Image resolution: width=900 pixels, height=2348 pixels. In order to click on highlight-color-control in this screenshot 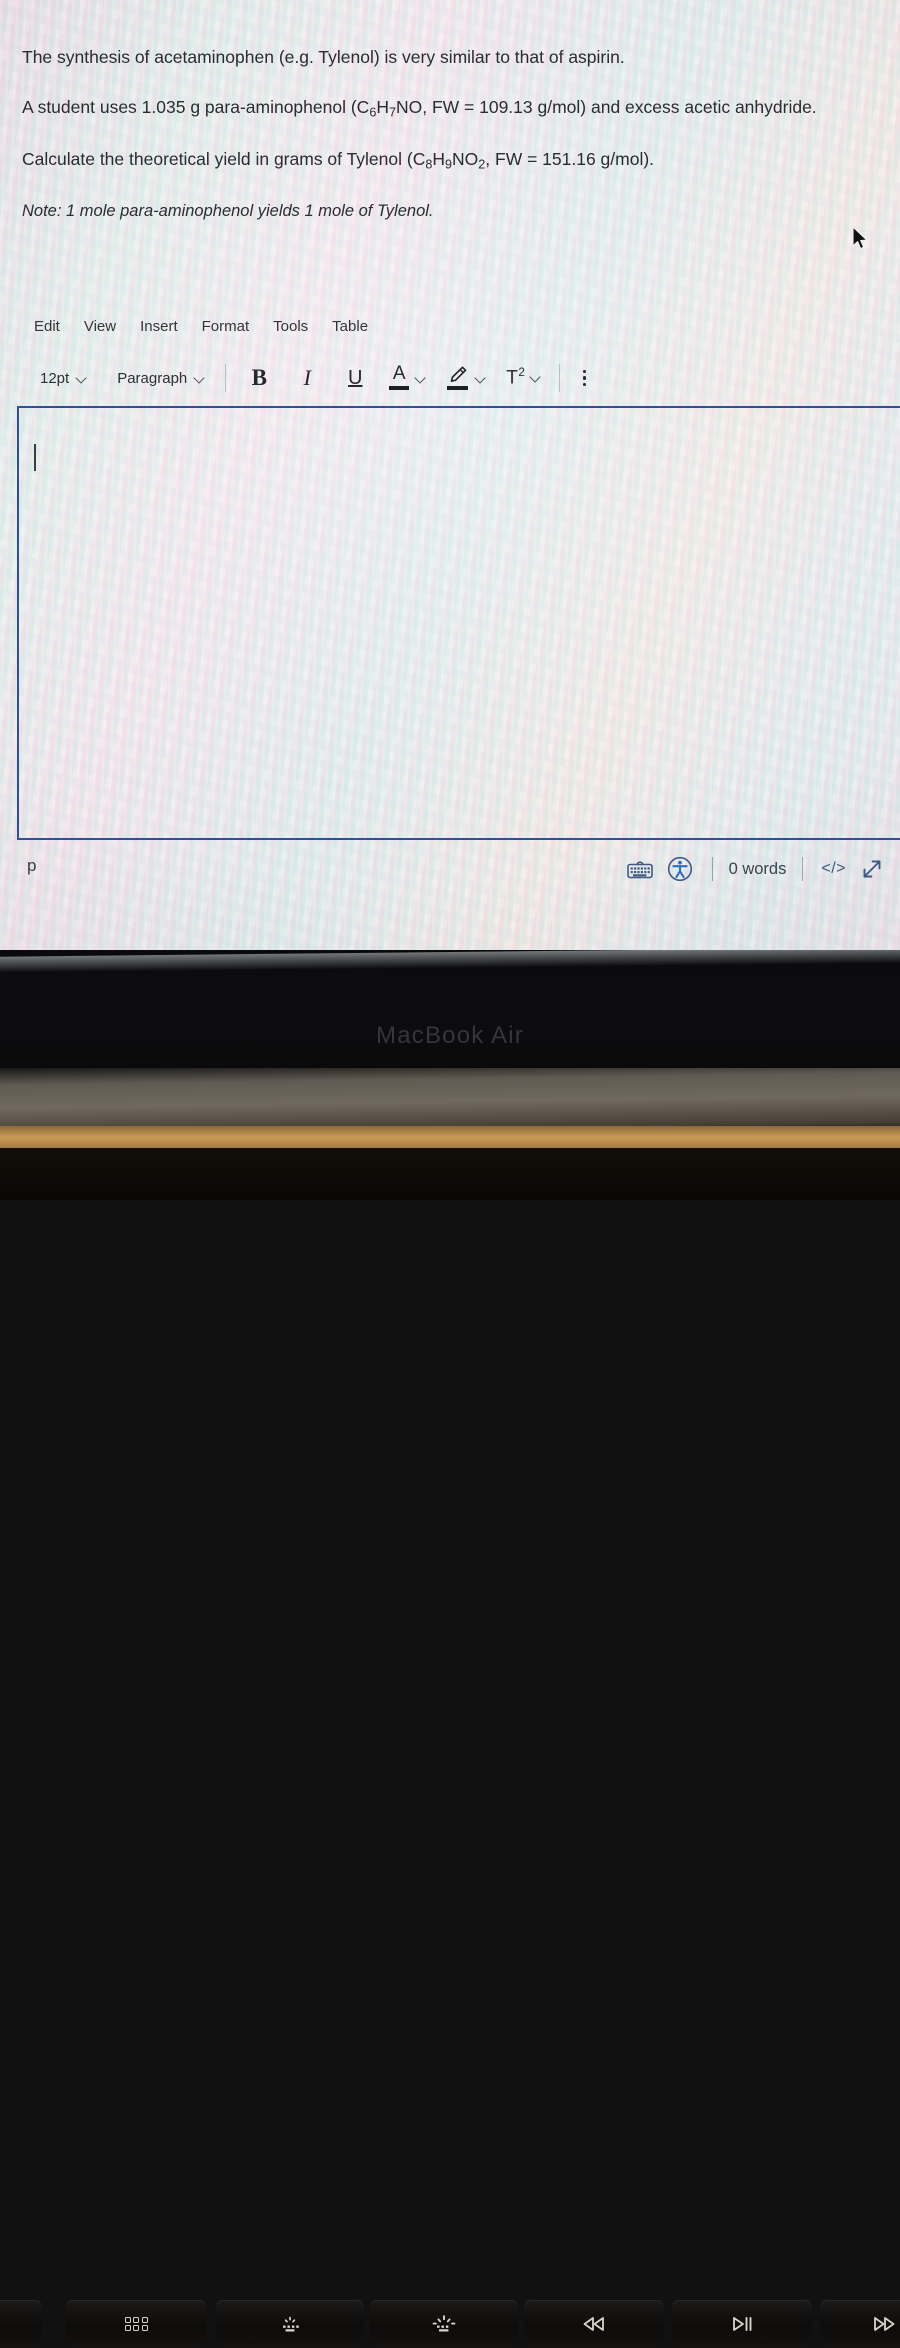, I will do `click(466, 378)`.